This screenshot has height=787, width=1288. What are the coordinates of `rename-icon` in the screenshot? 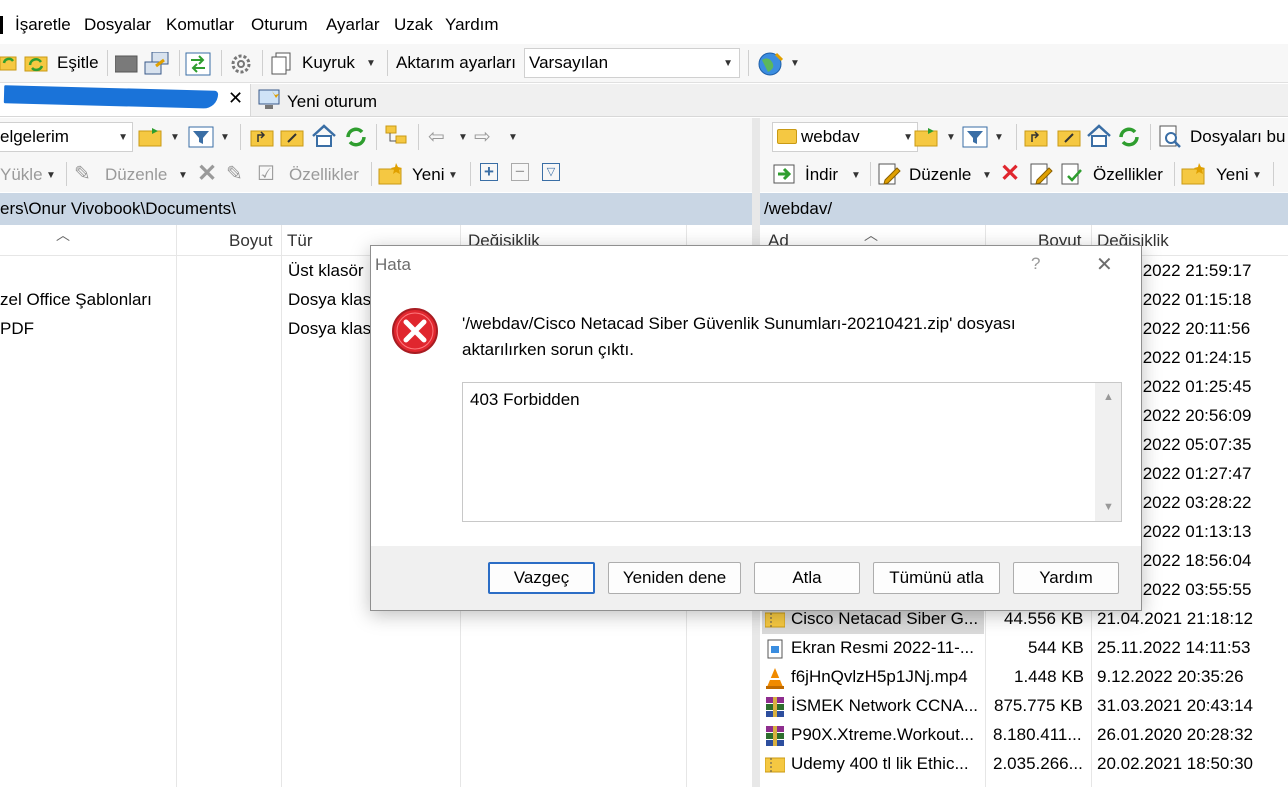 It's located at (1041, 174).